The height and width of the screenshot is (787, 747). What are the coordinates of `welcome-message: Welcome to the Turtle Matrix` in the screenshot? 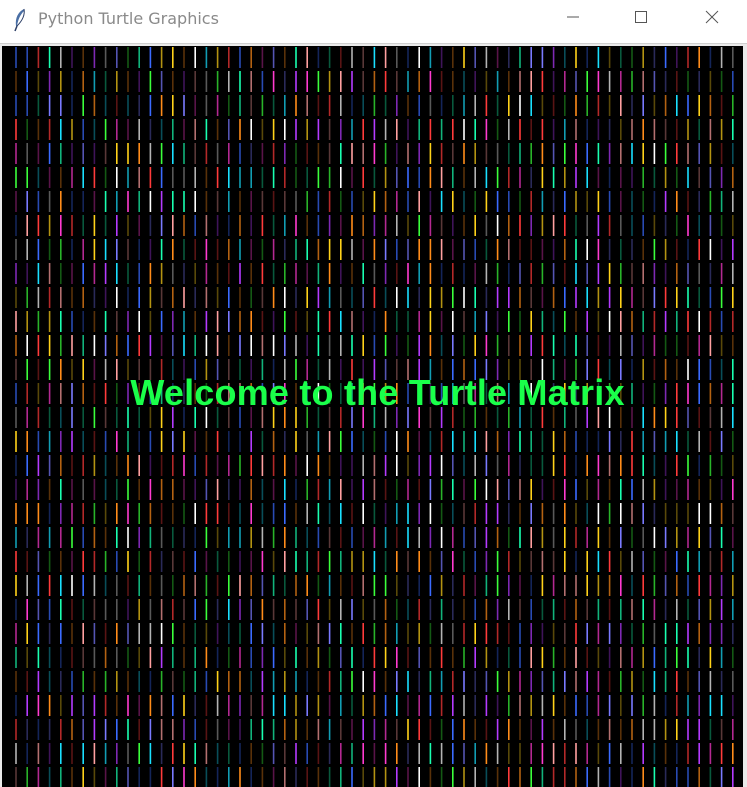 It's located at (377, 392).